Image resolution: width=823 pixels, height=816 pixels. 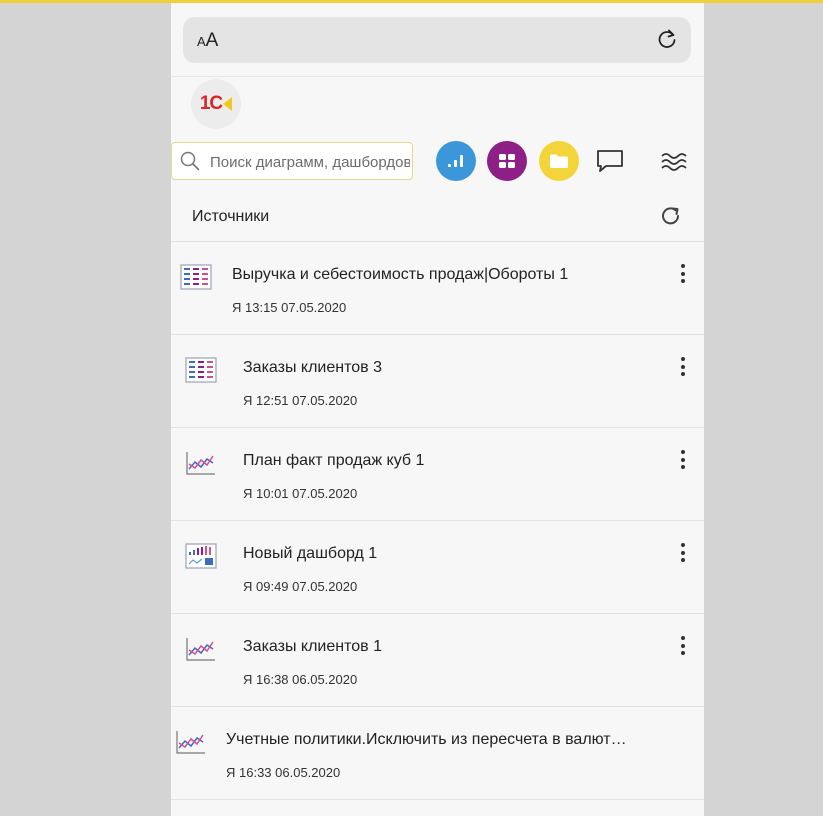 I want to click on browser-address-bar: AA, so click(x=437, y=40).